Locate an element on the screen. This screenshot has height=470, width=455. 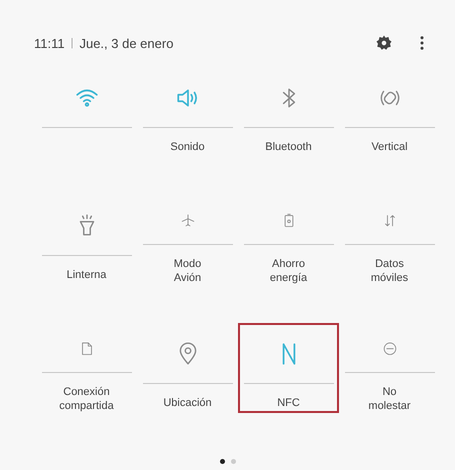
tile-label: Modo Avión is located at coordinates (188, 271).